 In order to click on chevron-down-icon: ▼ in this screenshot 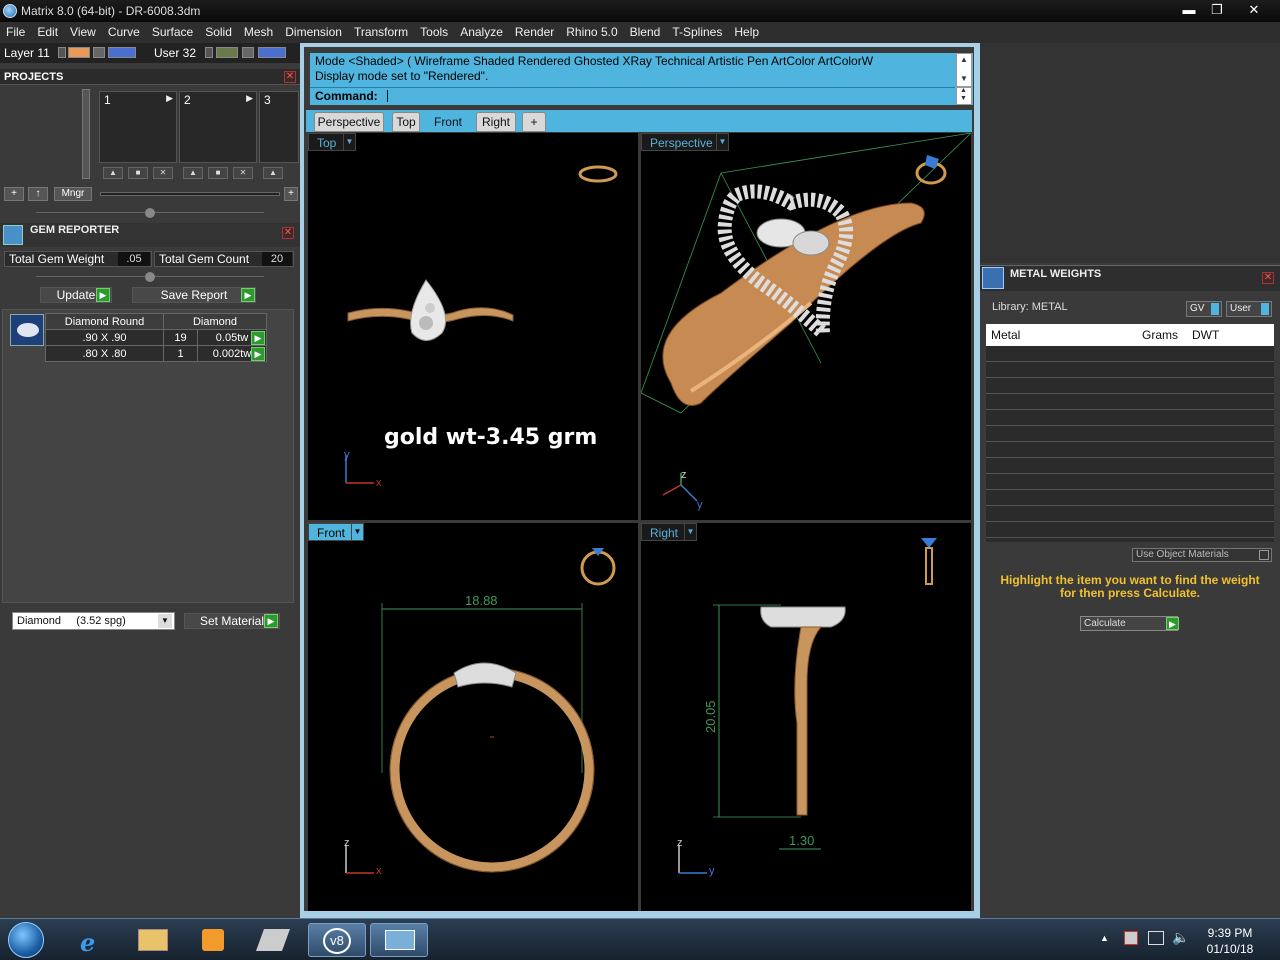, I will do `click(165, 621)`.